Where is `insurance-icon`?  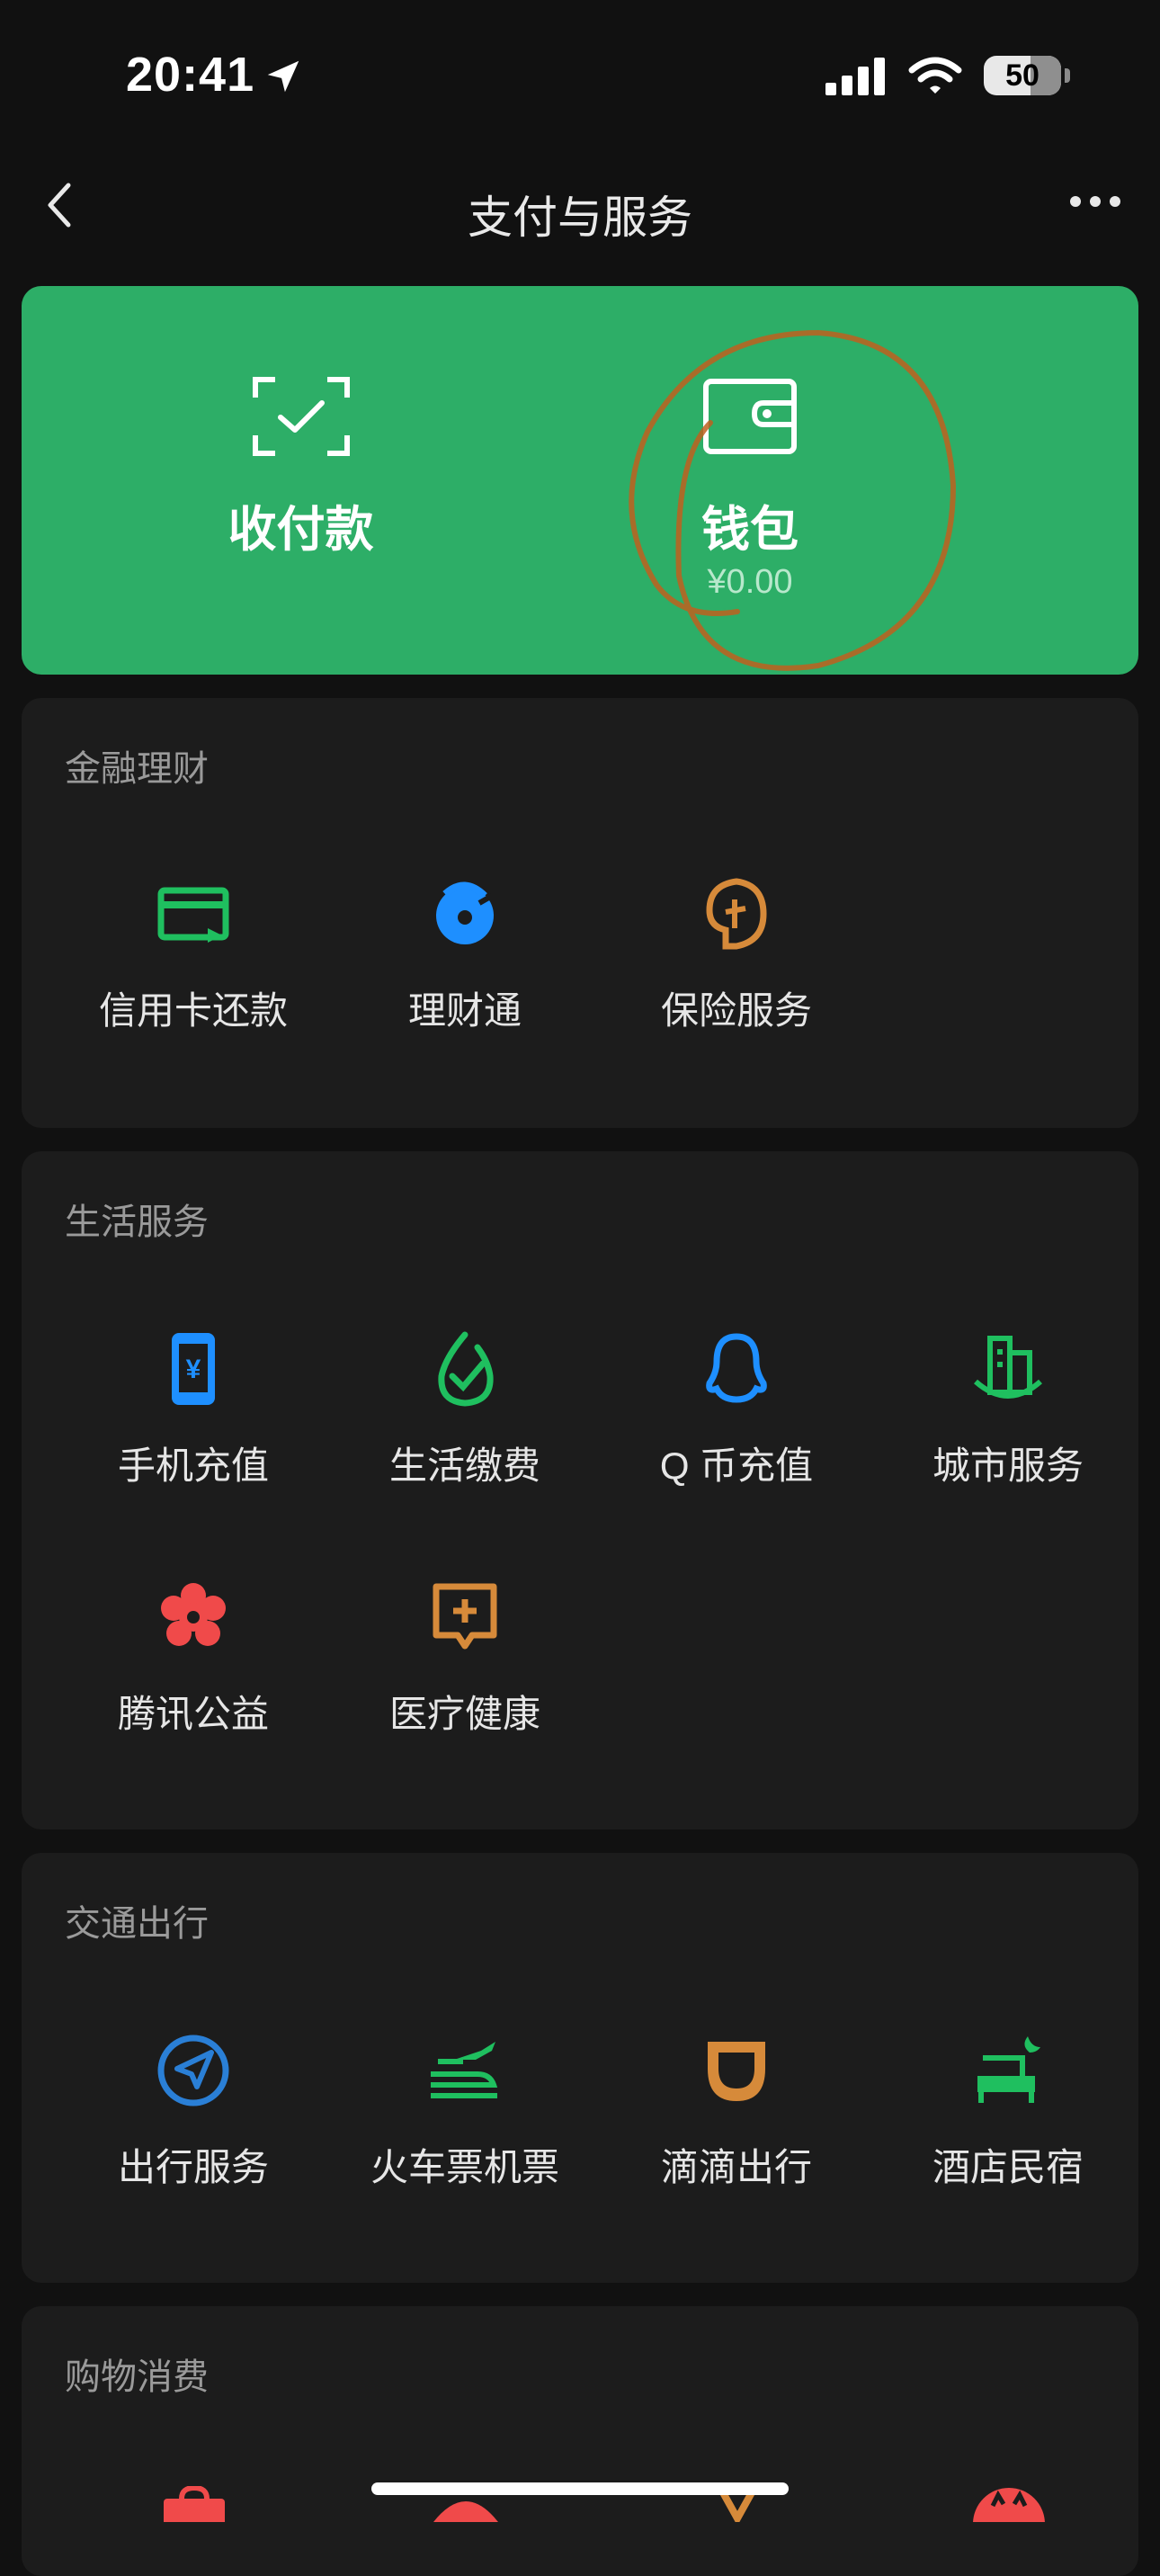
insurance-icon is located at coordinates (736, 914).